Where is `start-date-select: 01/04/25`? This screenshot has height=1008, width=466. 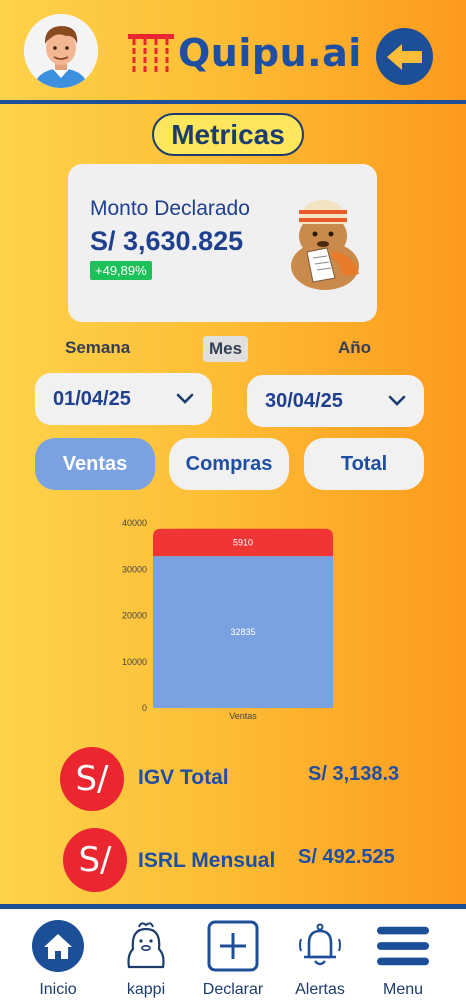
start-date-select: 01/04/25 is located at coordinates (123, 399).